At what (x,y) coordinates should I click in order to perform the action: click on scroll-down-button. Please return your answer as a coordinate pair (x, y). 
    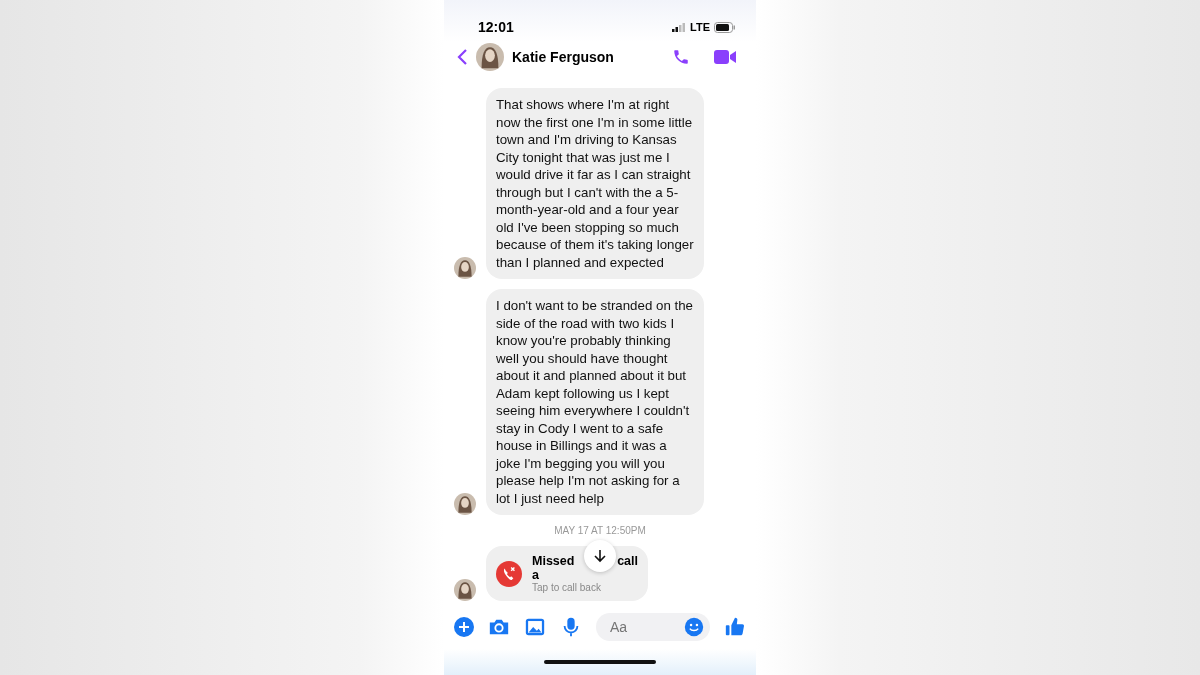
    Looking at the image, I should click on (600, 556).